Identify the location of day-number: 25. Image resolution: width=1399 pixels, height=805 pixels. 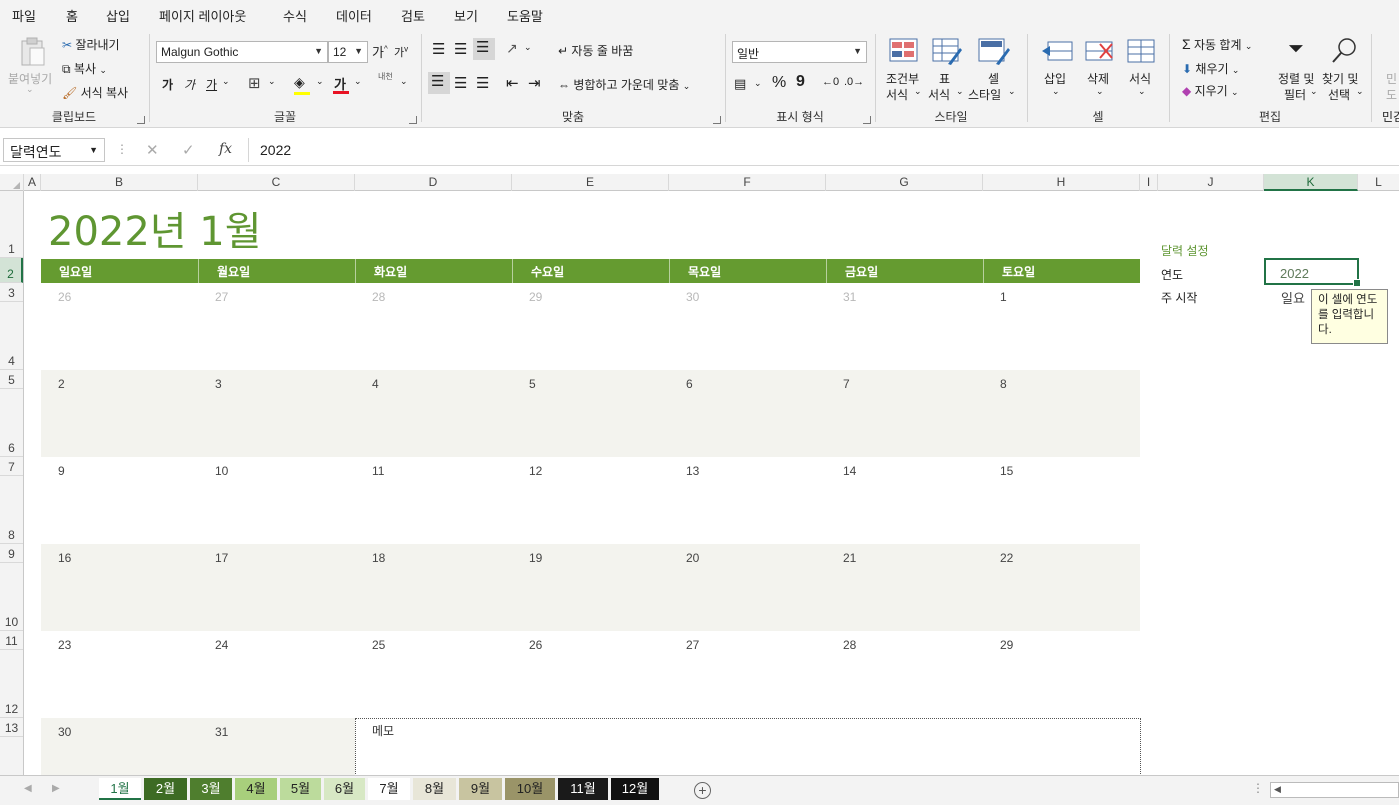
(378, 645).